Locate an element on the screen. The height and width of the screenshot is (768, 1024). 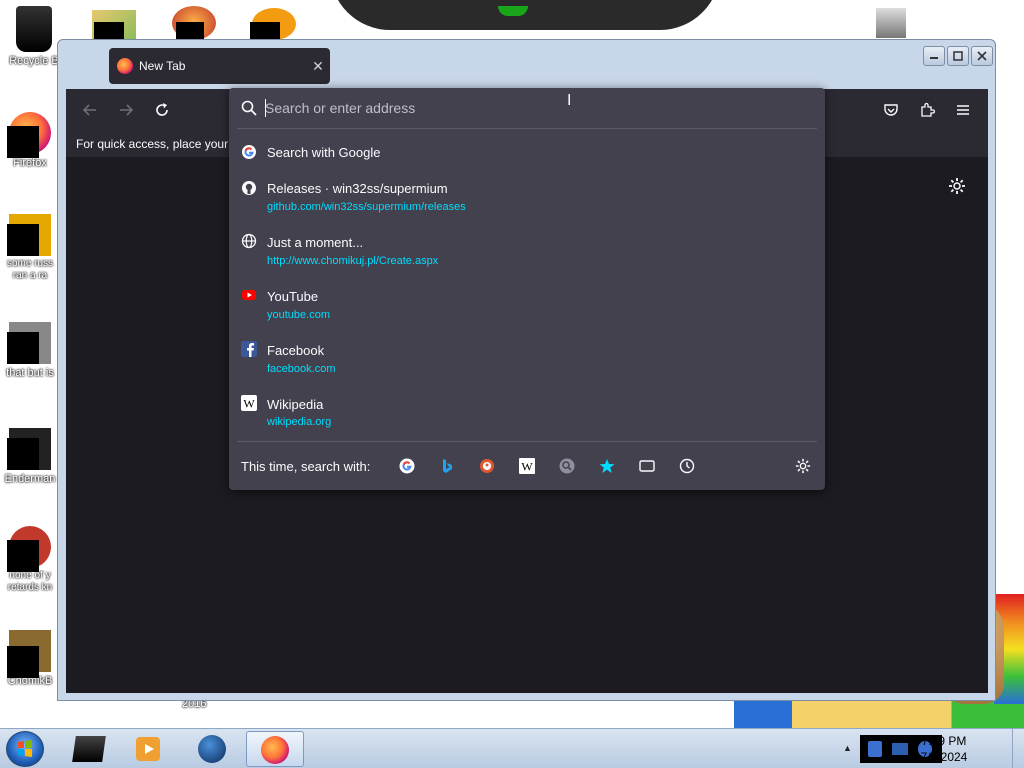
desktop-icon-recycle-bin: Recycle B is located at coordinates (34, 37).